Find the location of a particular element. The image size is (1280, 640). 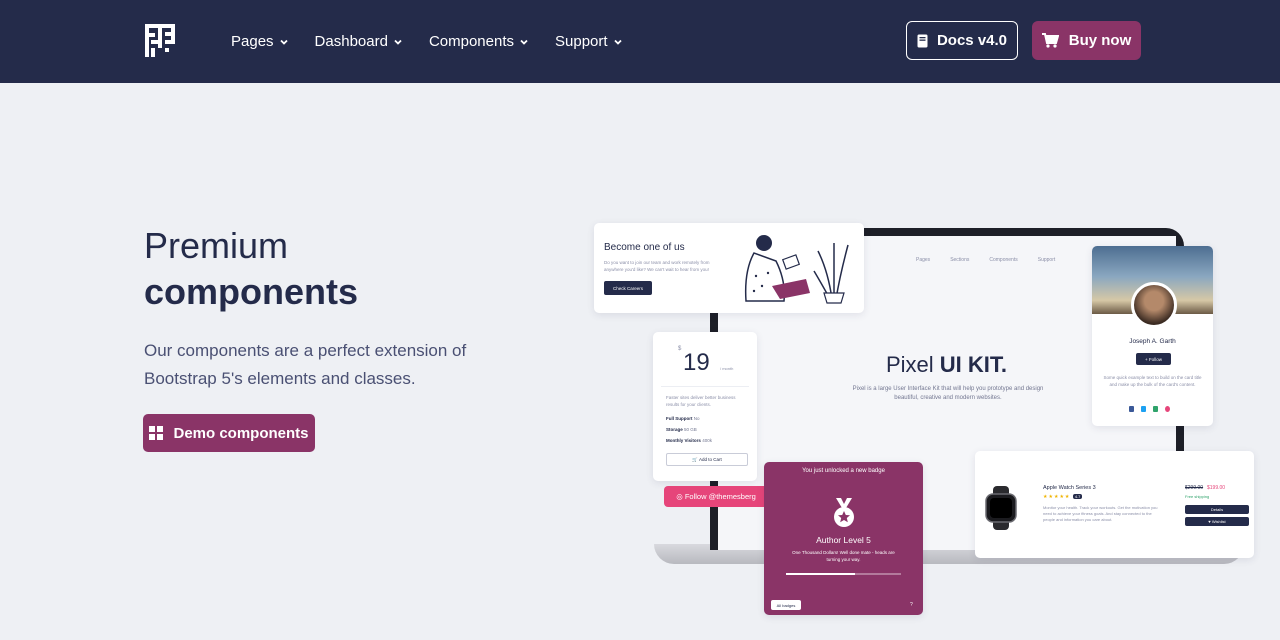

nav-item-dashboard: Dashboard is located at coordinates (359, 41).